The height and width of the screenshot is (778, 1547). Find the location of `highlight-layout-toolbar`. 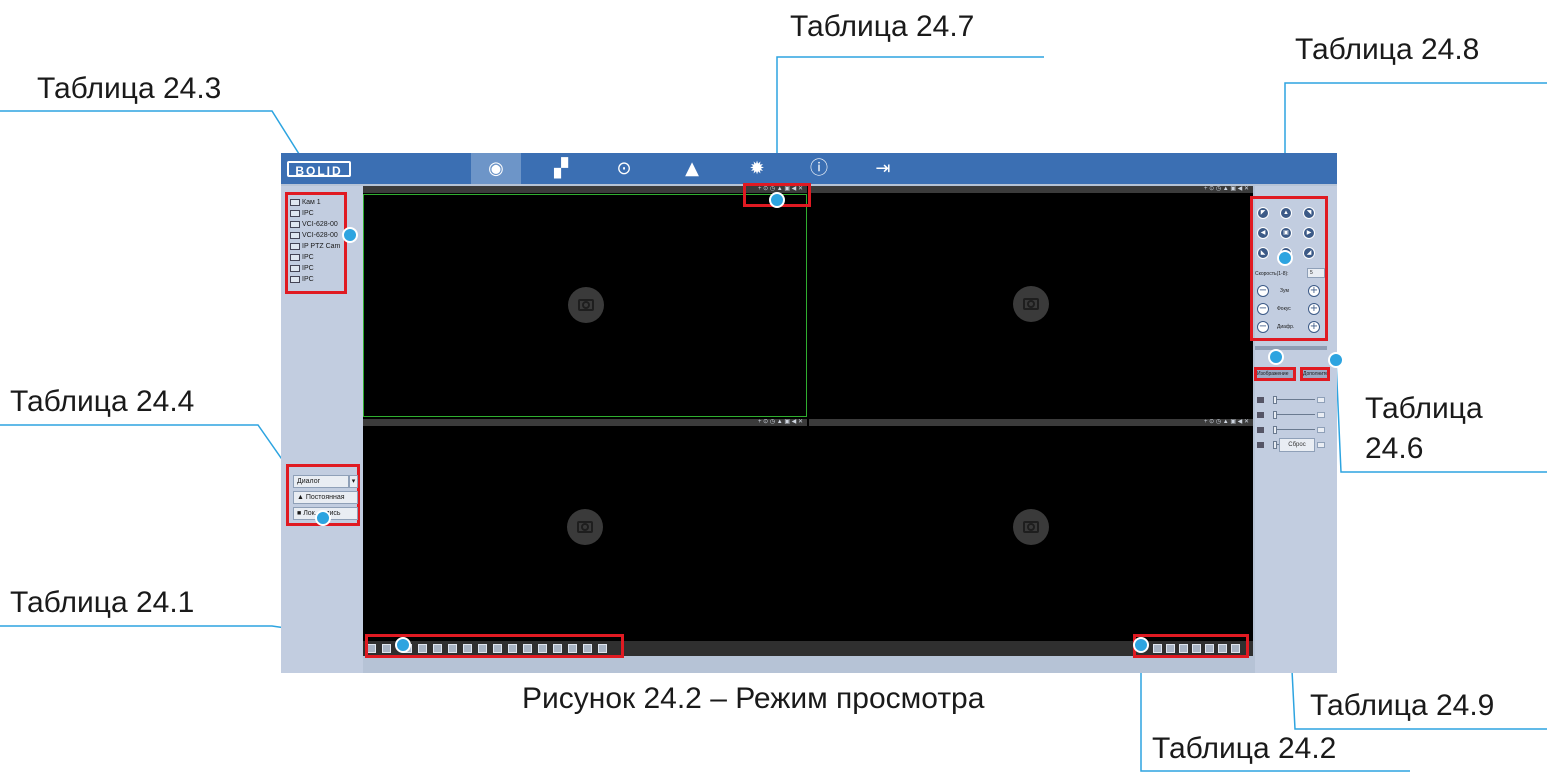

highlight-layout-toolbar is located at coordinates (1191, 646).